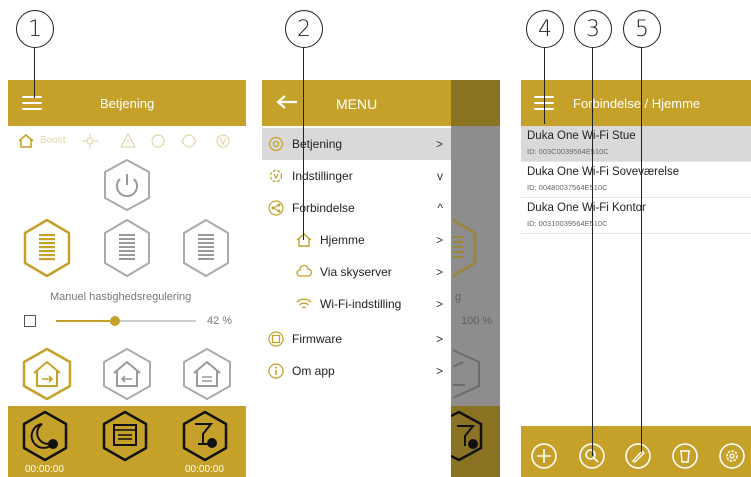 This screenshot has height=477, width=751. I want to click on dim-timer-icon, so click(467, 436).